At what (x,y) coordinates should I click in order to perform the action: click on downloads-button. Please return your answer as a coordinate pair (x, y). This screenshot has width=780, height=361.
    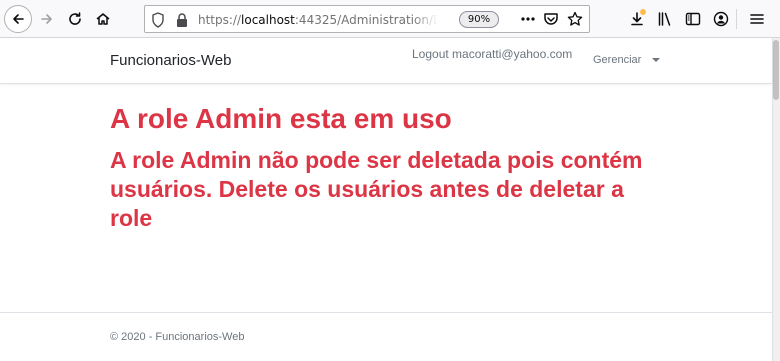
    Looking at the image, I should click on (637, 19).